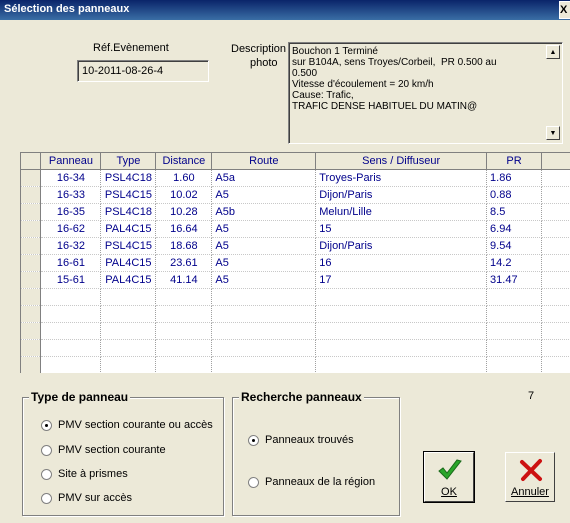  I want to click on column-header: Sens / Diffuseur, so click(401, 161).